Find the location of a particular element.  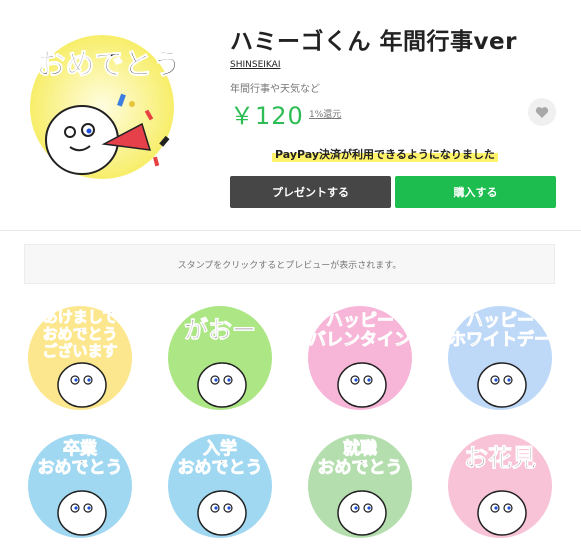

sticker-text: 卒業 is located at coordinates (80, 448).